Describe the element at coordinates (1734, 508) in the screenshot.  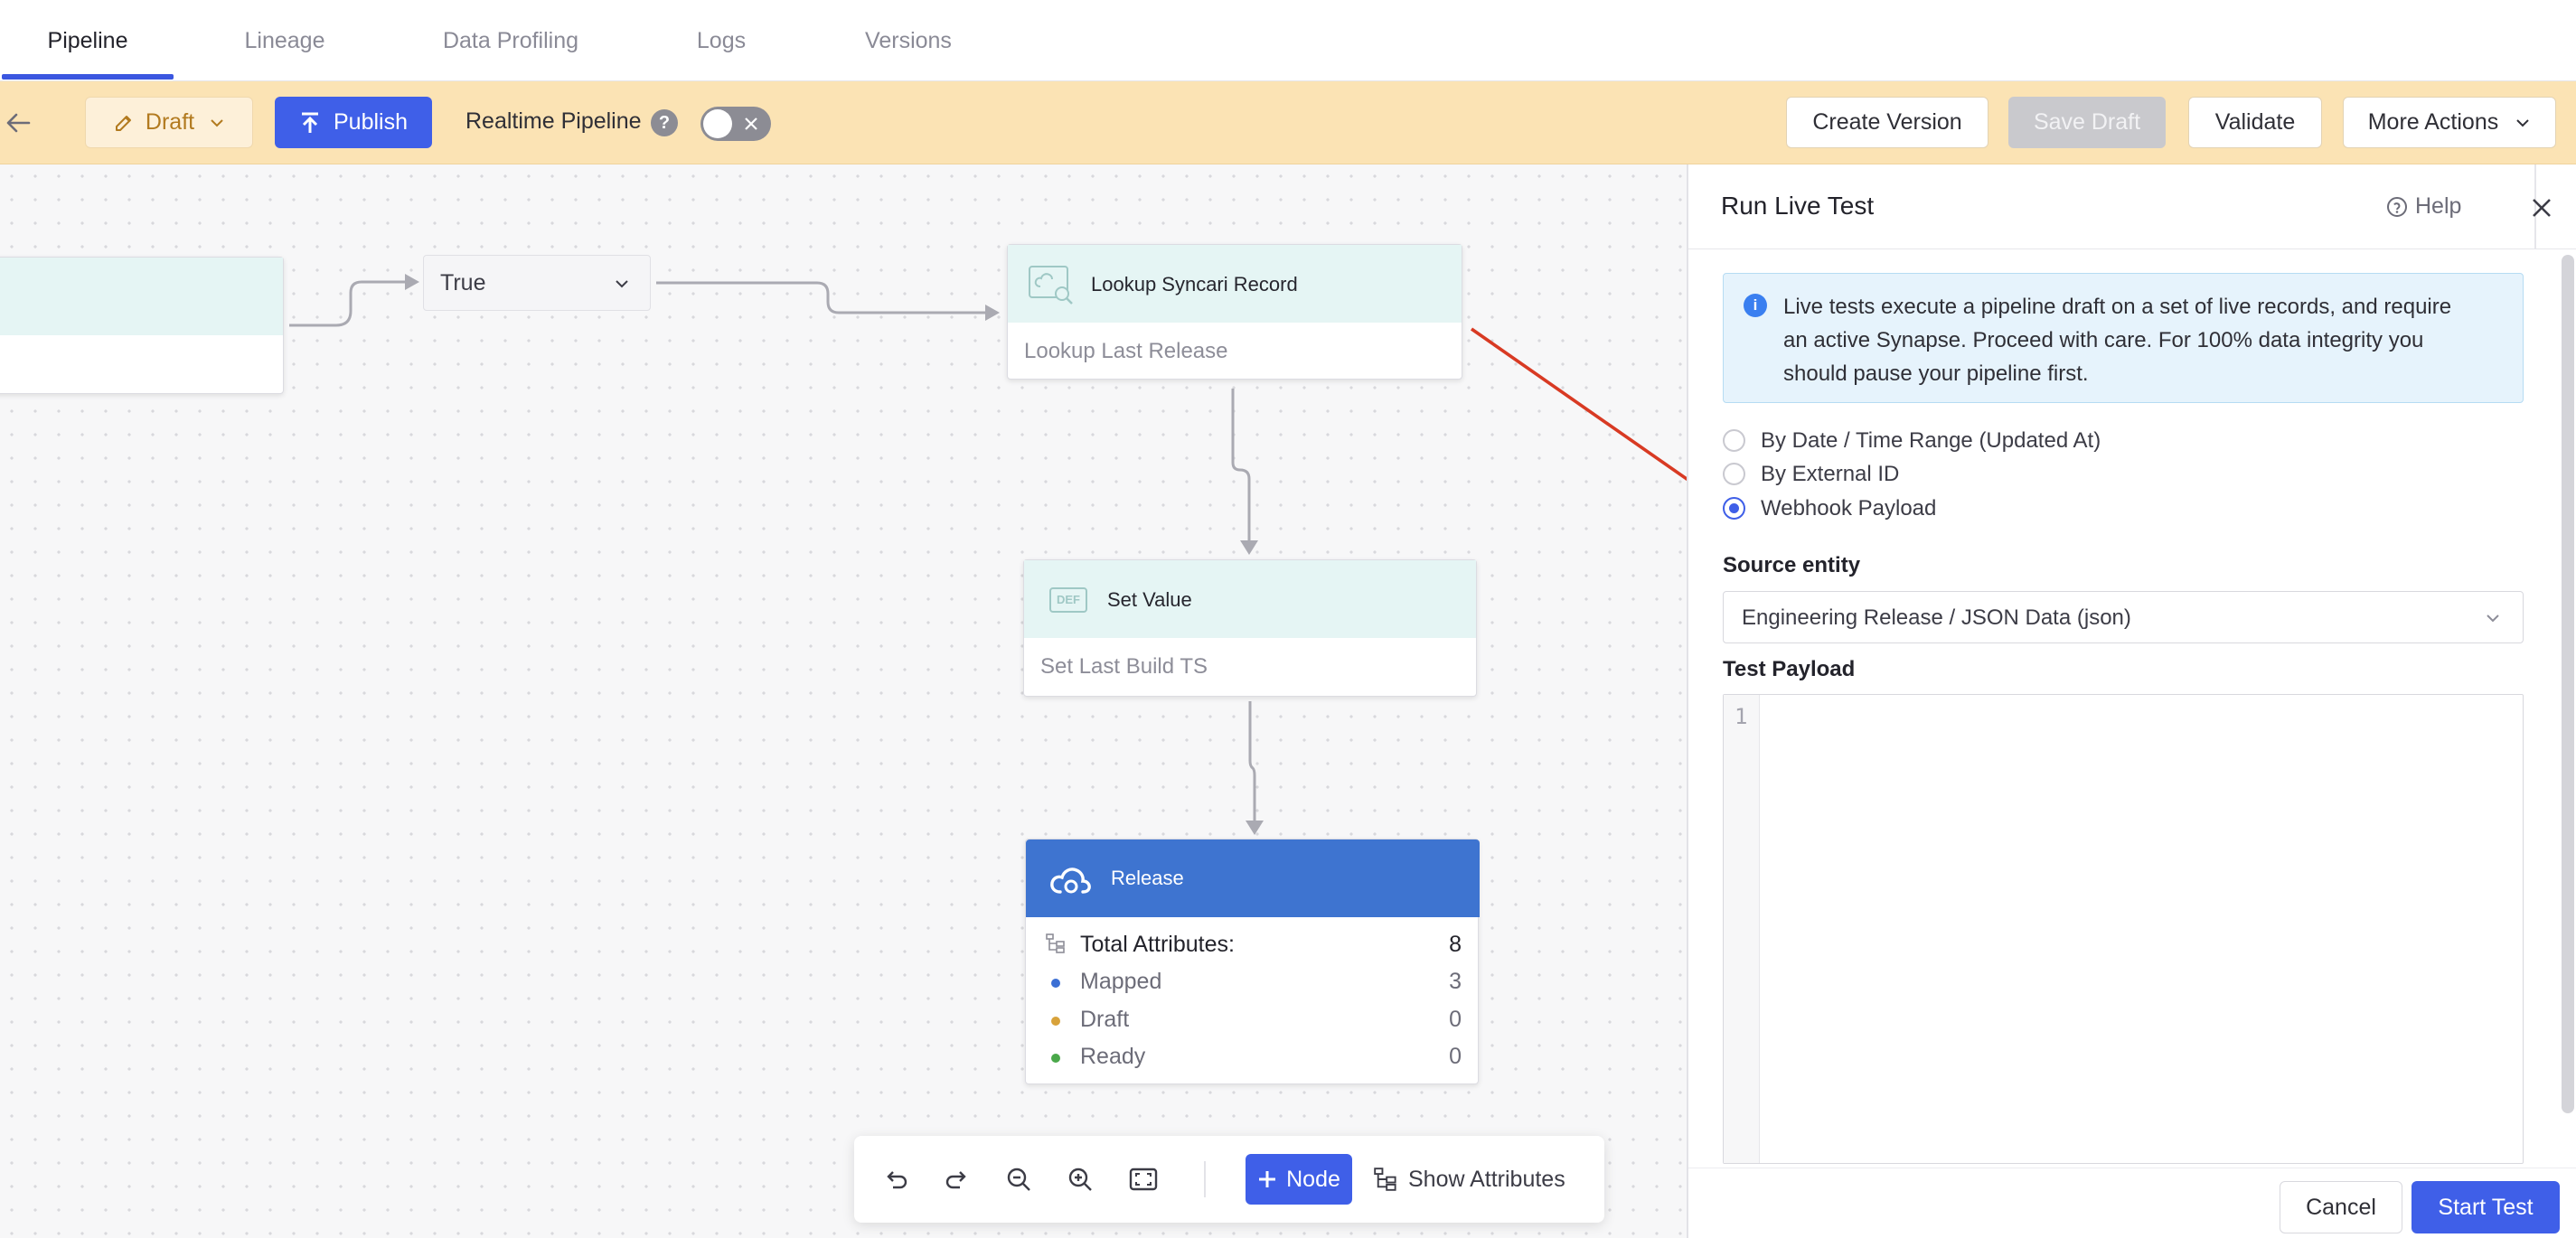
I see `radio-webhook-payload` at that location.